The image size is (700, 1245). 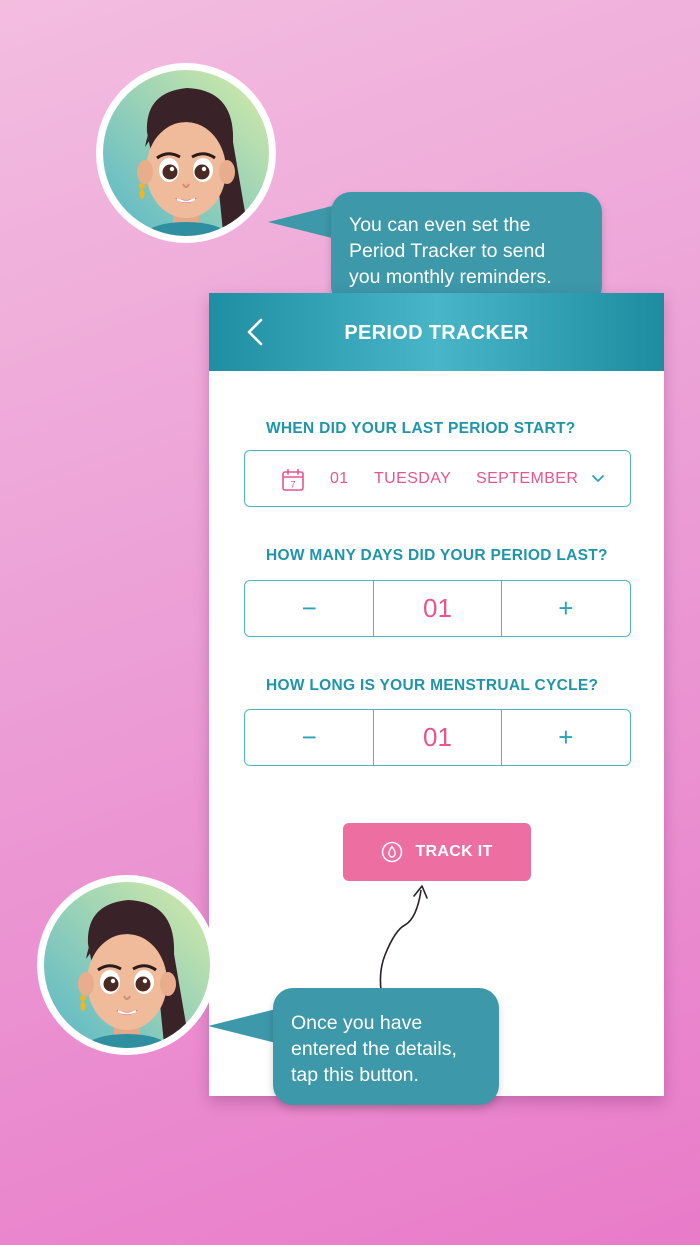 What do you see at coordinates (454, 851) in the screenshot?
I see `track-it-label: TRACK IT` at bounding box center [454, 851].